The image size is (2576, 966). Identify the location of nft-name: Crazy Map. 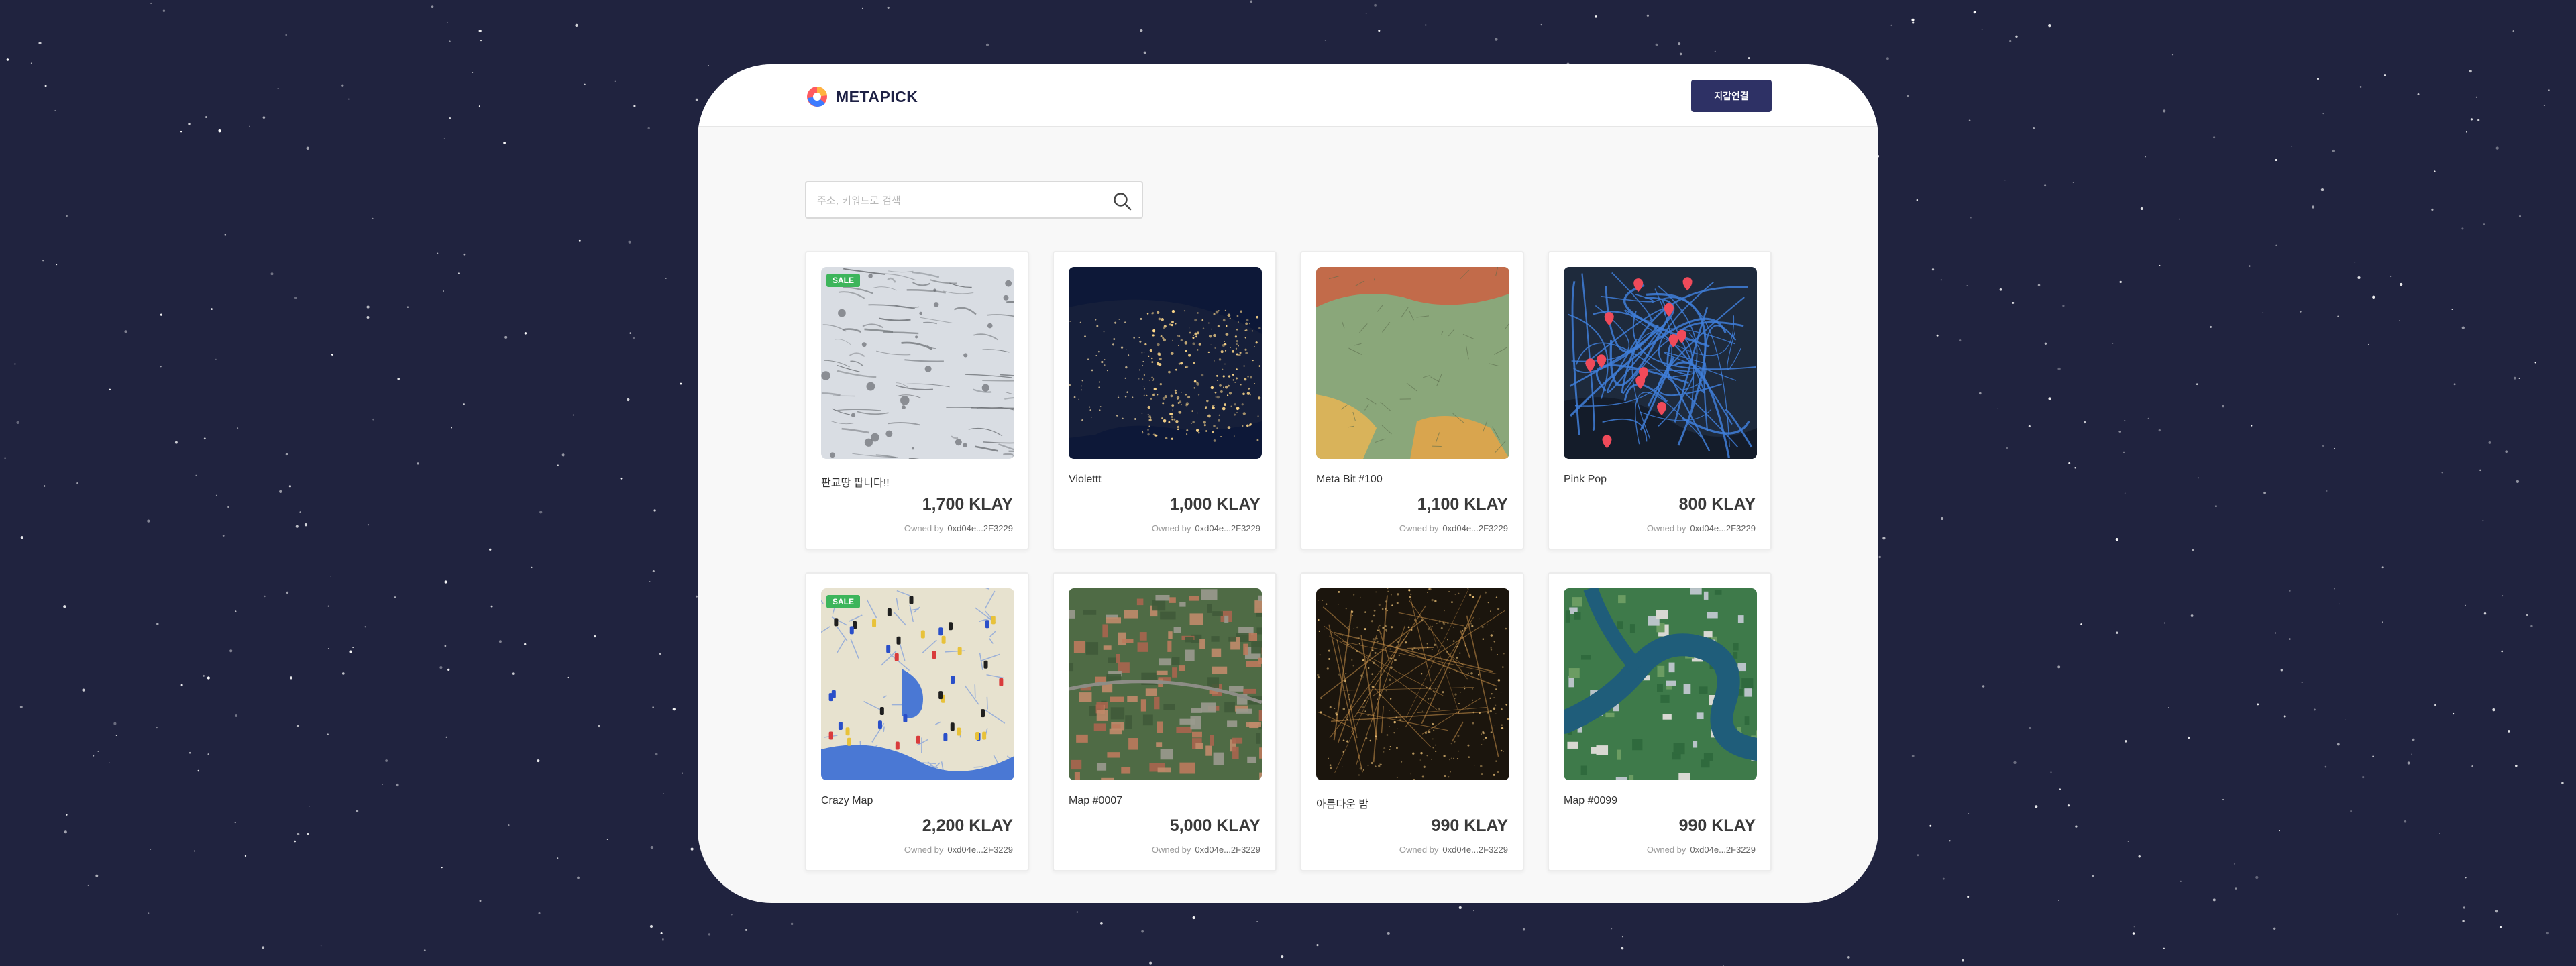
(847, 800).